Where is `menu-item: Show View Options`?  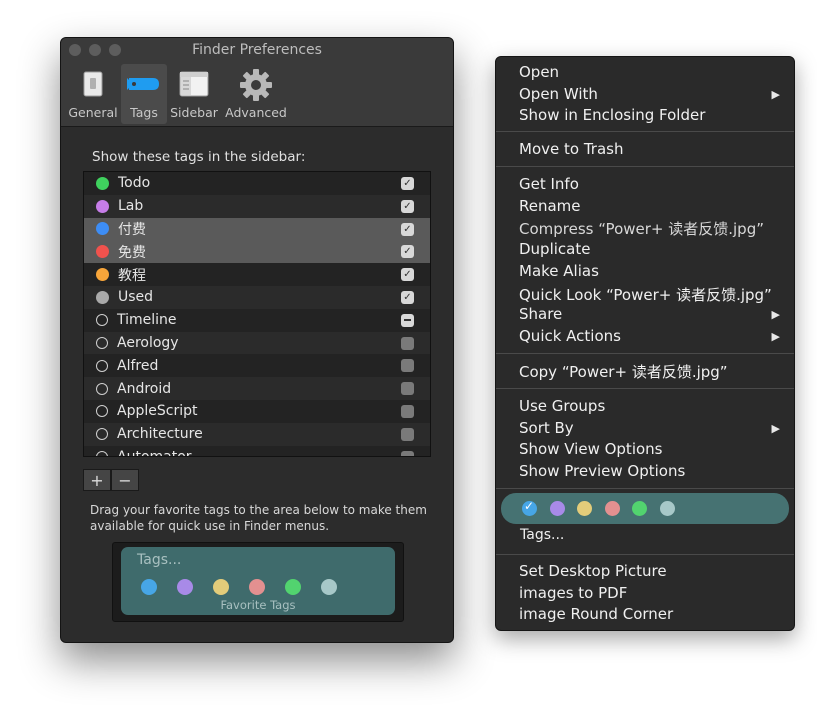 menu-item: Show View Options is located at coordinates (590, 449).